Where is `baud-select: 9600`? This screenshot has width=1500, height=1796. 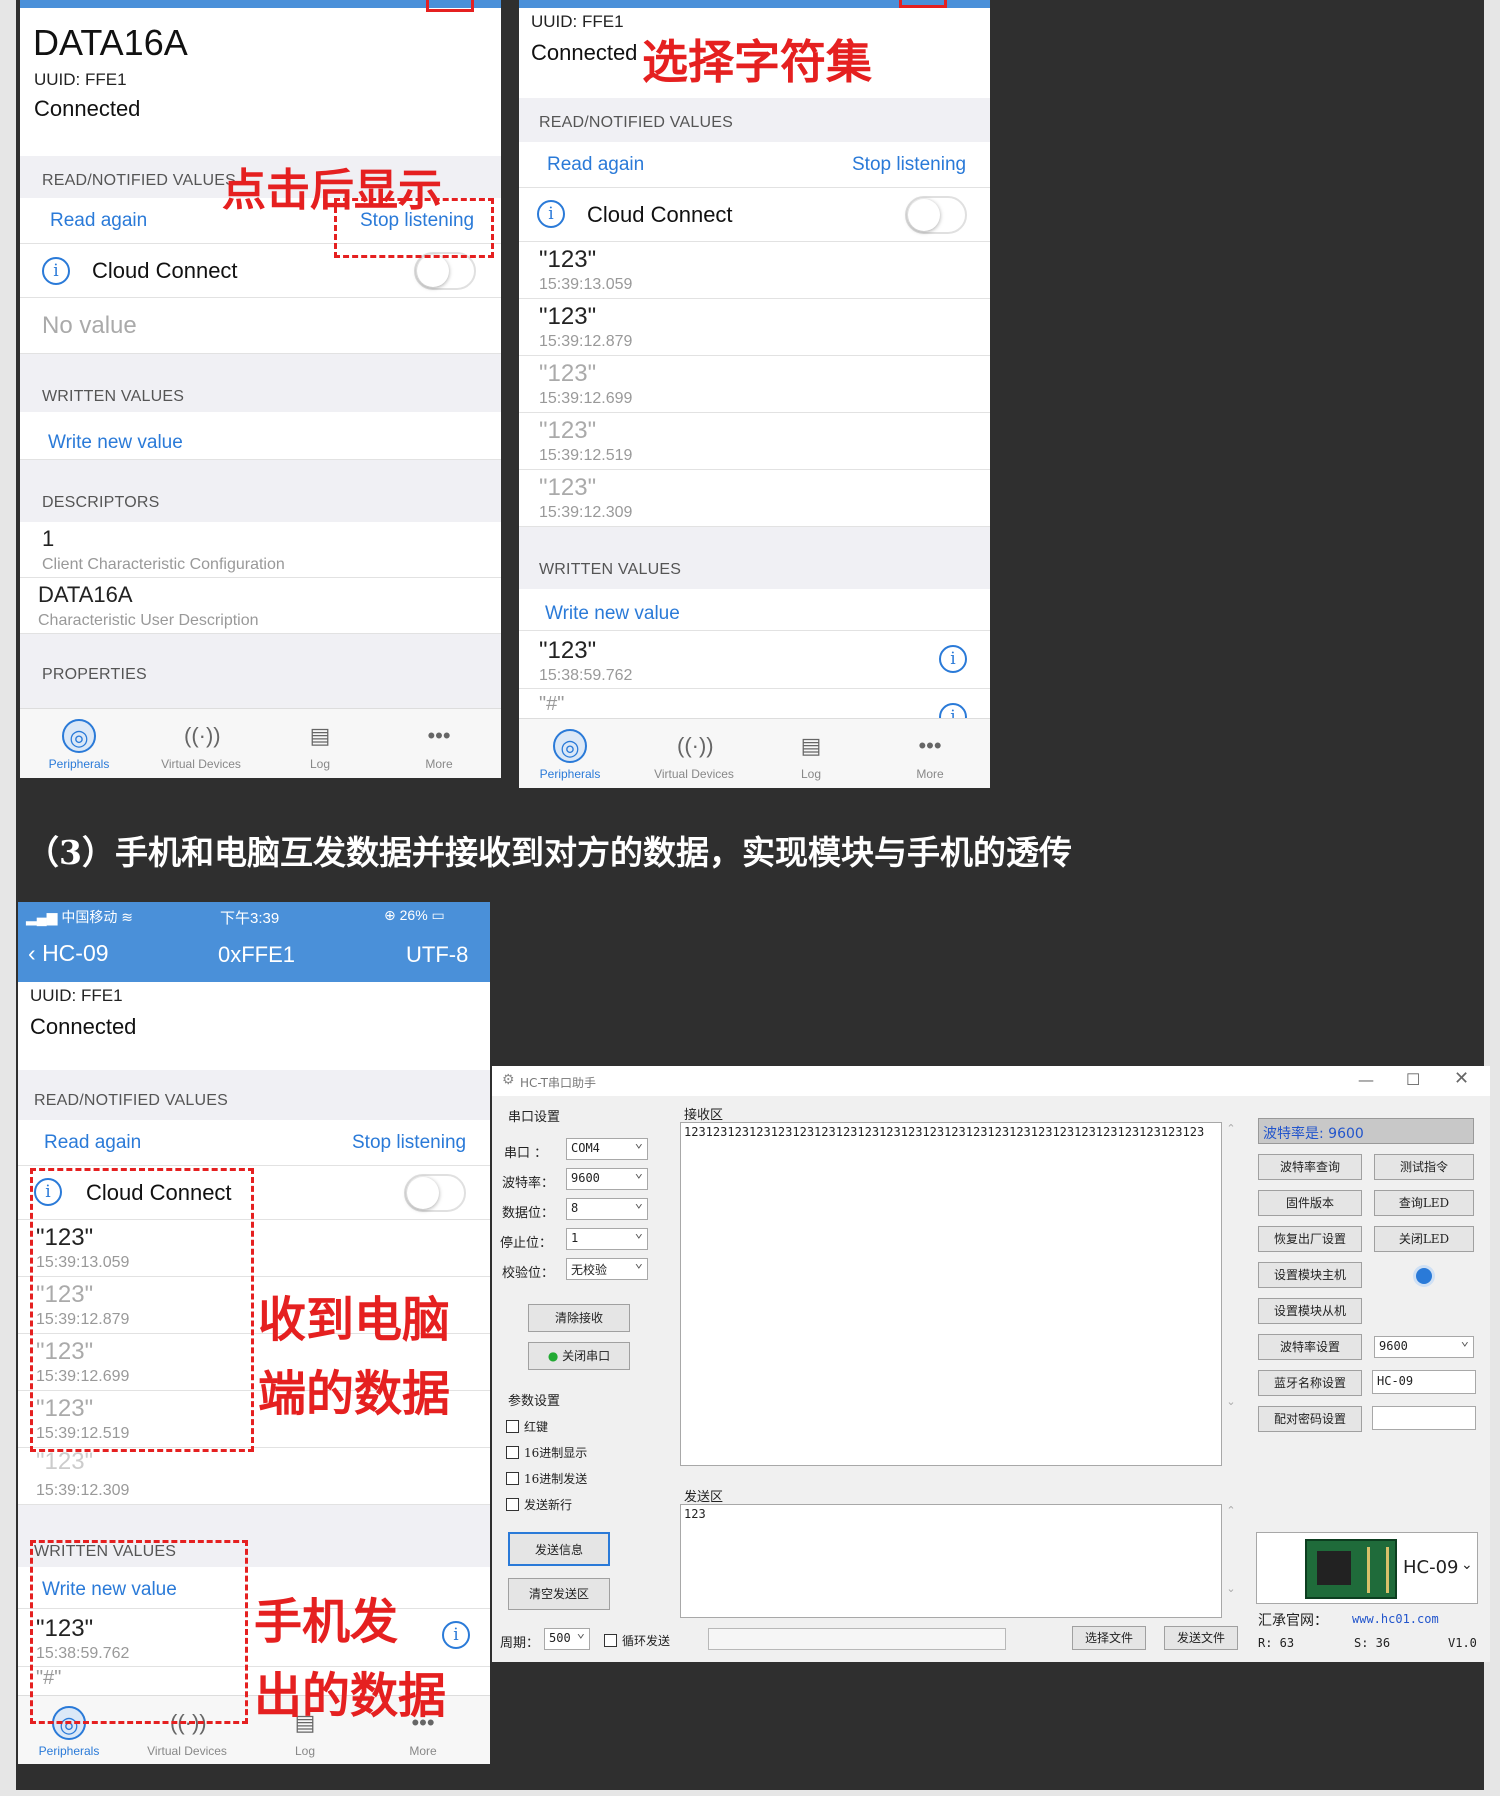
baud-select: 9600 is located at coordinates (607, 1177).